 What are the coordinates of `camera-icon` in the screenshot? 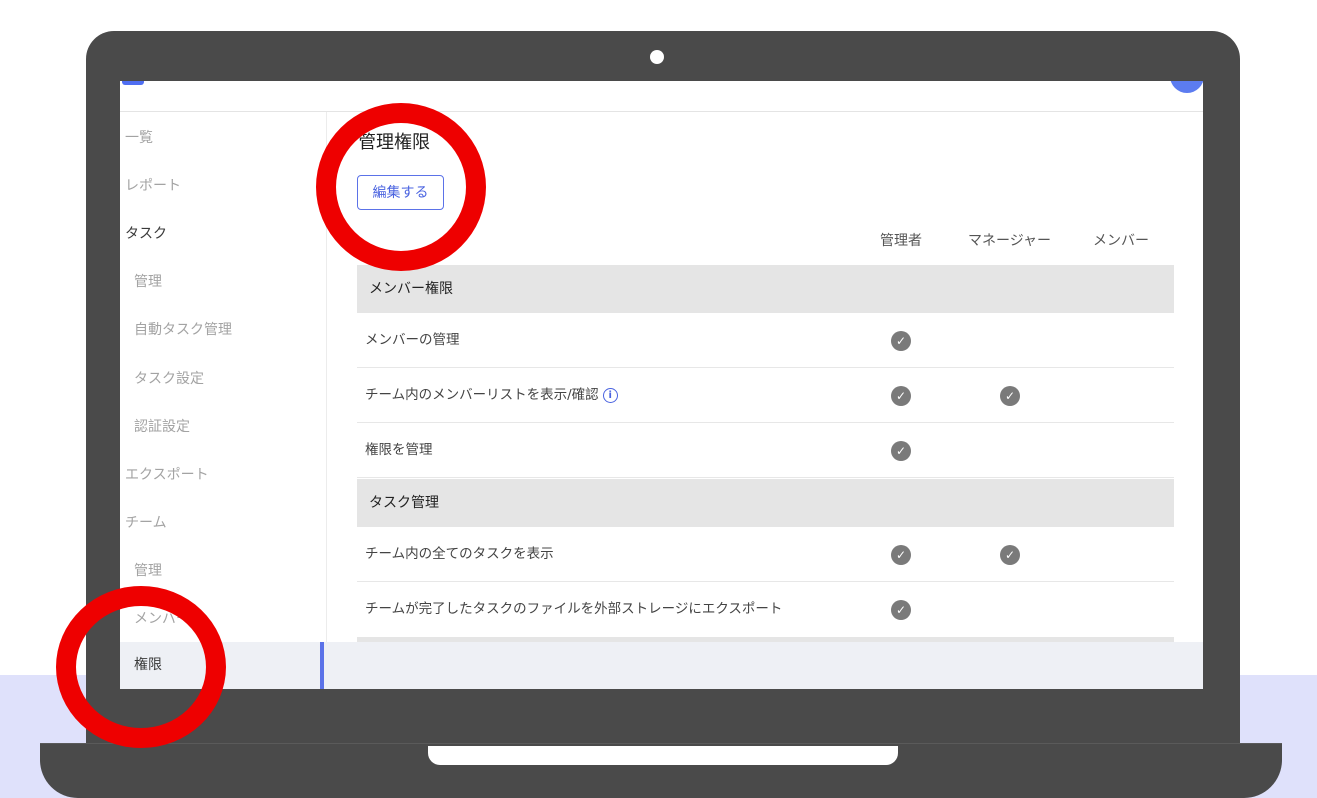 It's located at (657, 57).